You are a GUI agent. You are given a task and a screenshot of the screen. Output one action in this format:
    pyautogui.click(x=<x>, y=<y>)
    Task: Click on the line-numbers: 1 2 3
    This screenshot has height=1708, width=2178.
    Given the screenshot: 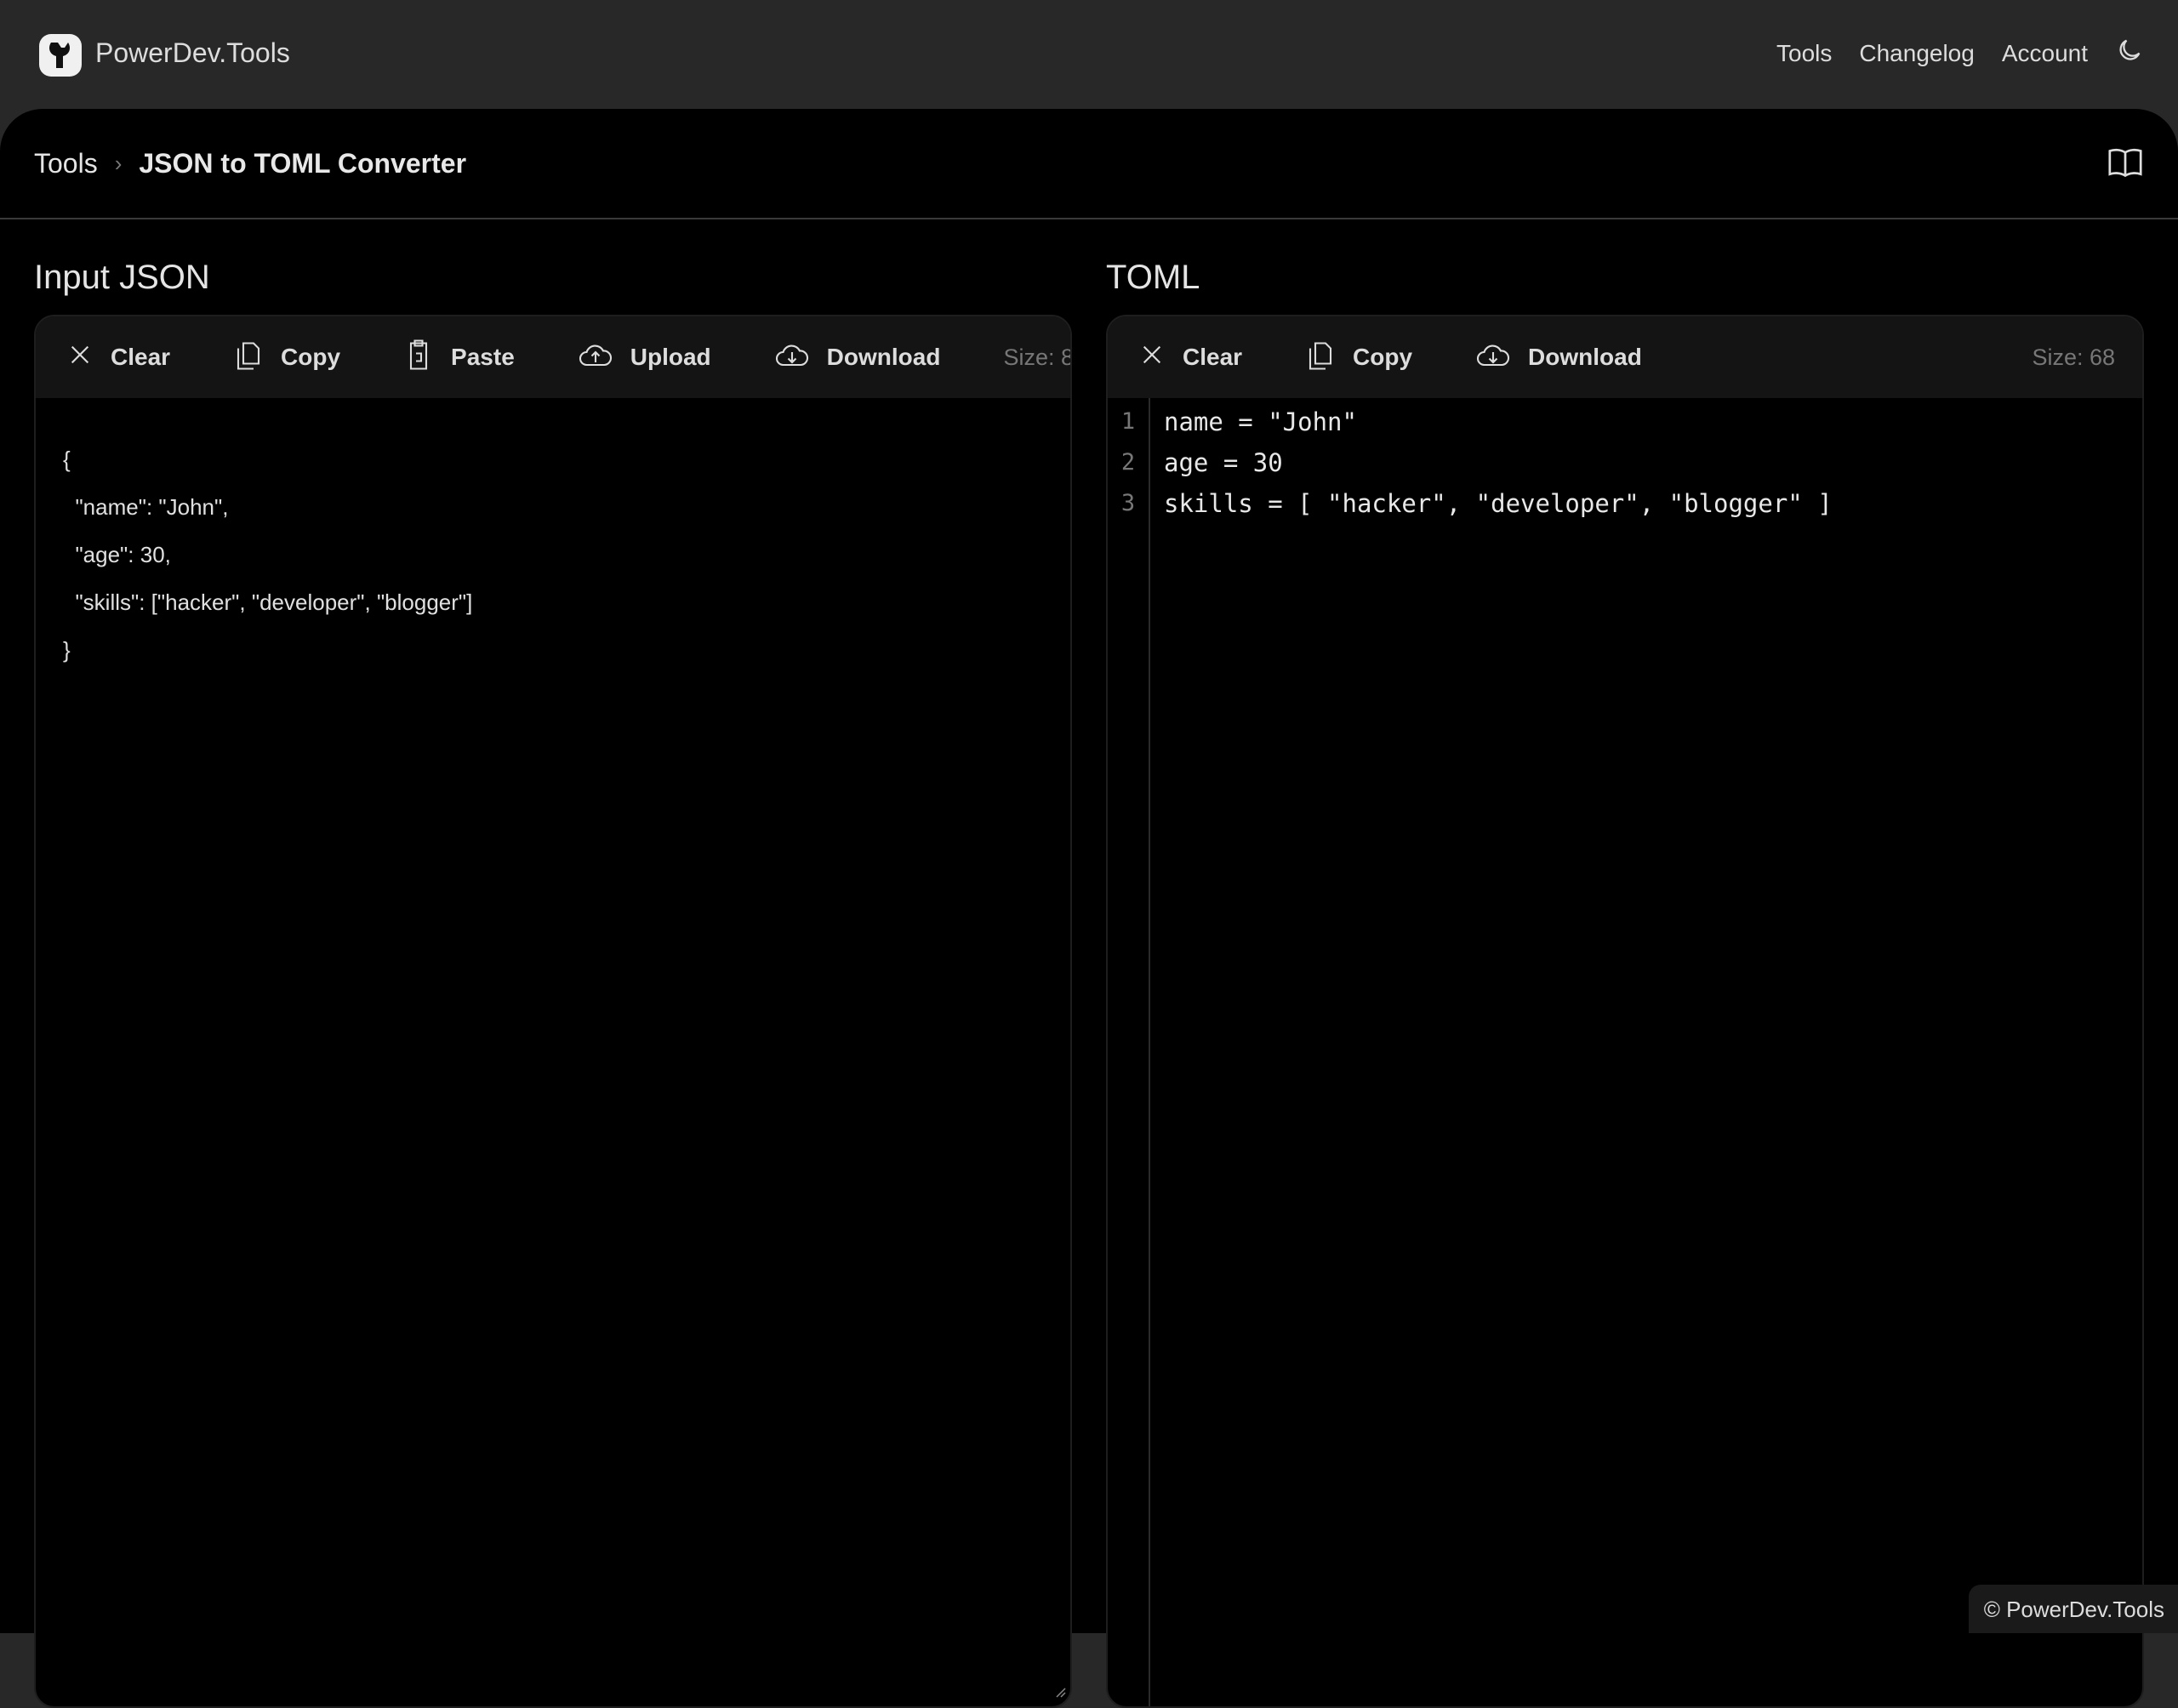 What is the action you would take?
    pyautogui.click(x=1129, y=1052)
    